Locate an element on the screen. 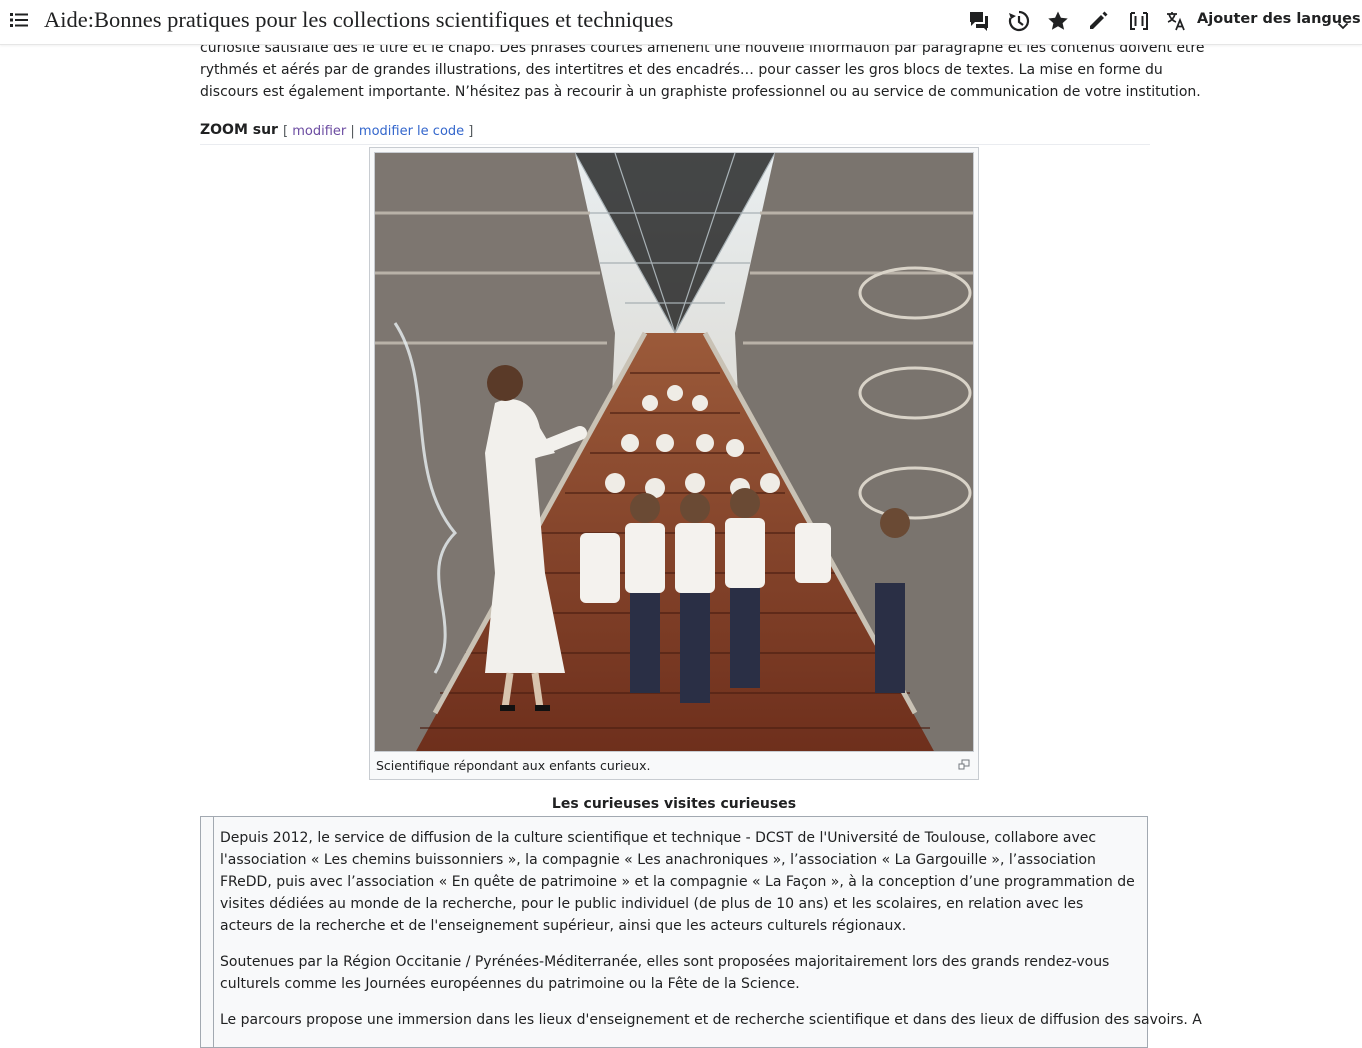 The image size is (1362, 1048). edit-section-link: modifier is located at coordinates (319, 131).